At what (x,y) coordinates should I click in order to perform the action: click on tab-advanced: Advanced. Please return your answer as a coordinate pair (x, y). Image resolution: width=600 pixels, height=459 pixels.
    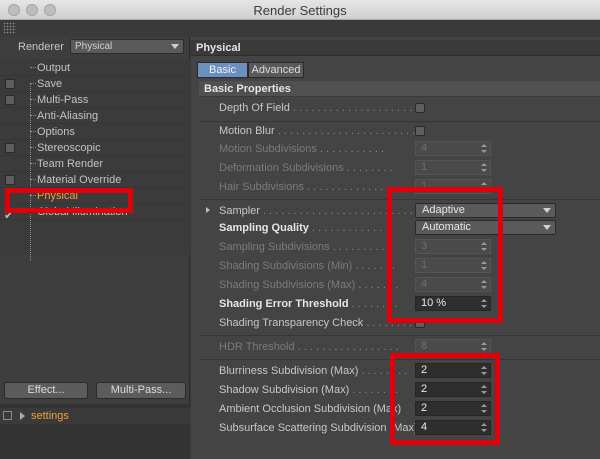
    Looking at the image, I should click on (276, 70).